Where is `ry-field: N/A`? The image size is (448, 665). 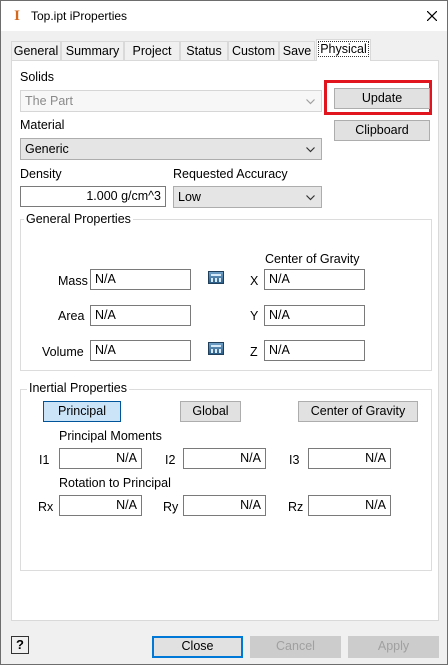
ry-field: N/A is located at coordinates (224, 505).